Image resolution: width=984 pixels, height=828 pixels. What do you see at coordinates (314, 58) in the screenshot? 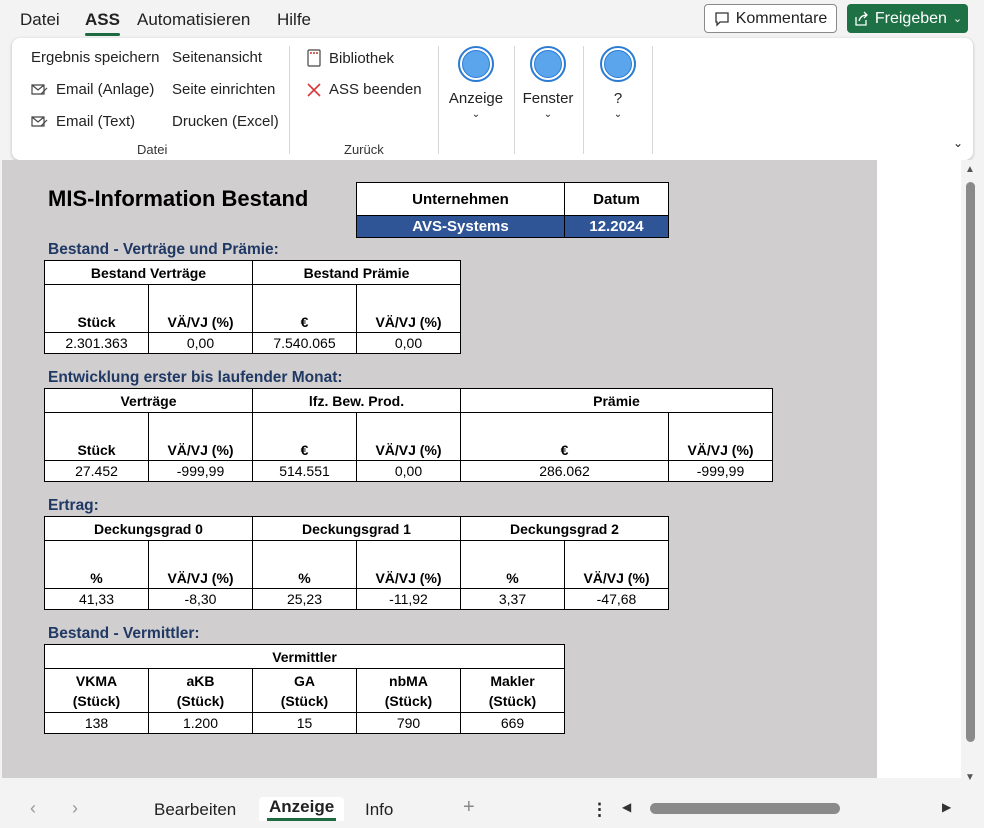
I see `library-icon` at bounding box center [314, 58].